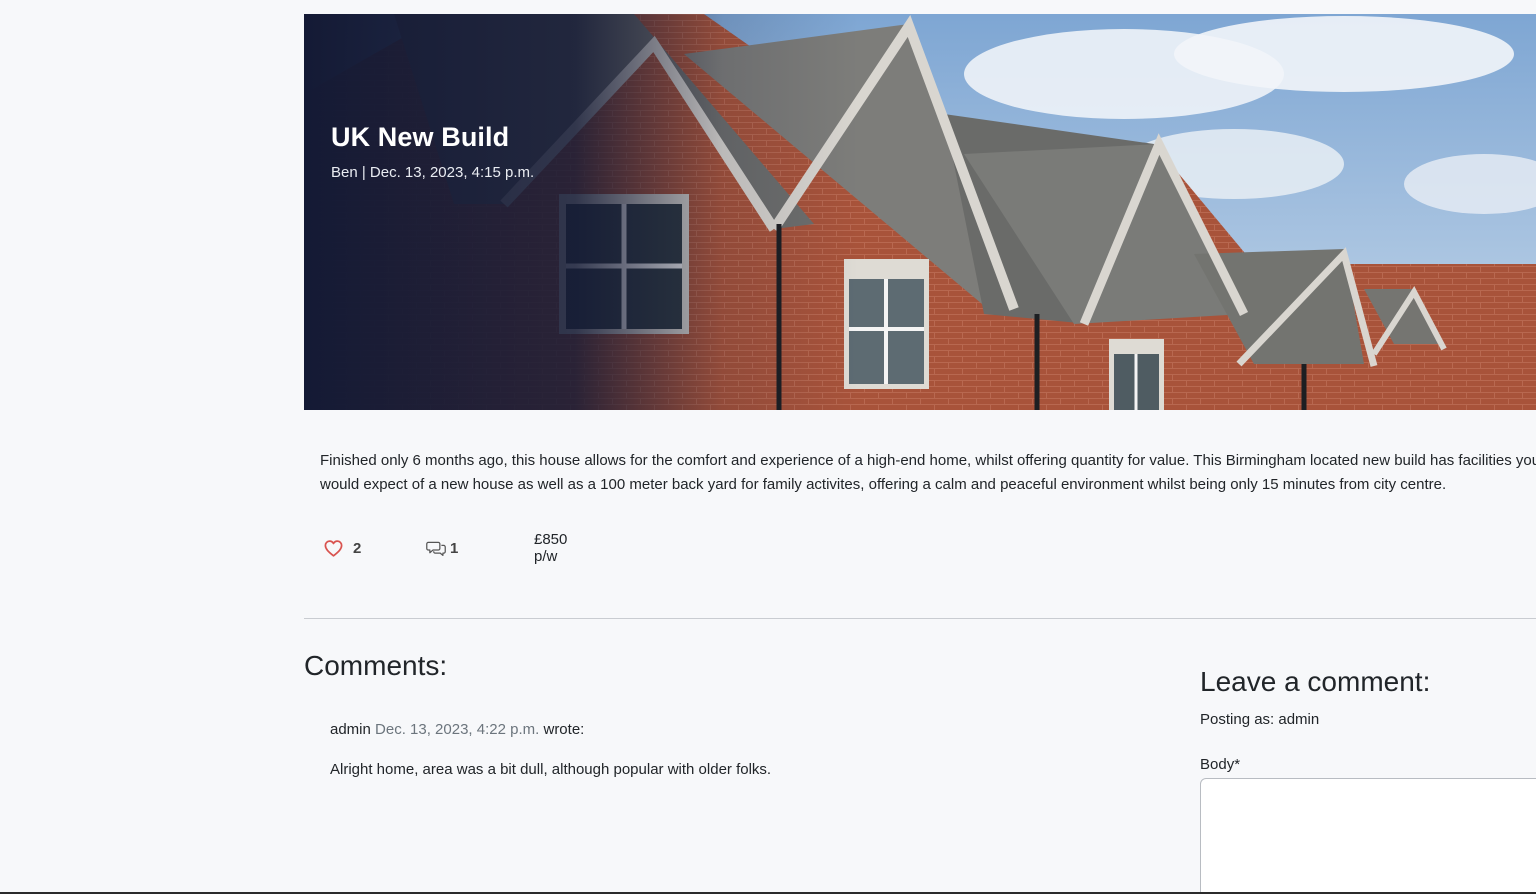  Describe the element at coordinates (1260, 719) in the screenshot. I see `posting-as-label: Posting as: admin` at that location.